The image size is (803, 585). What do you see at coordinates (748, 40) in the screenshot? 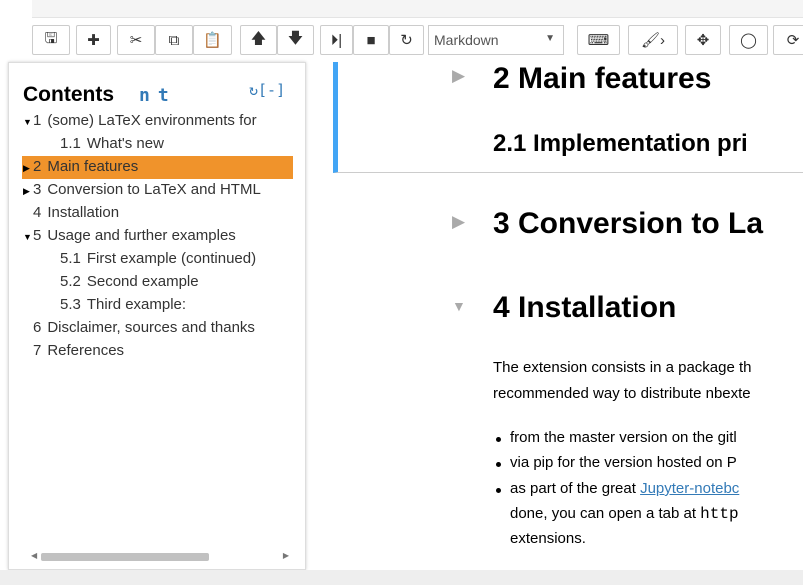
I see `github-button: ◯` at bounding box center [748, 40].